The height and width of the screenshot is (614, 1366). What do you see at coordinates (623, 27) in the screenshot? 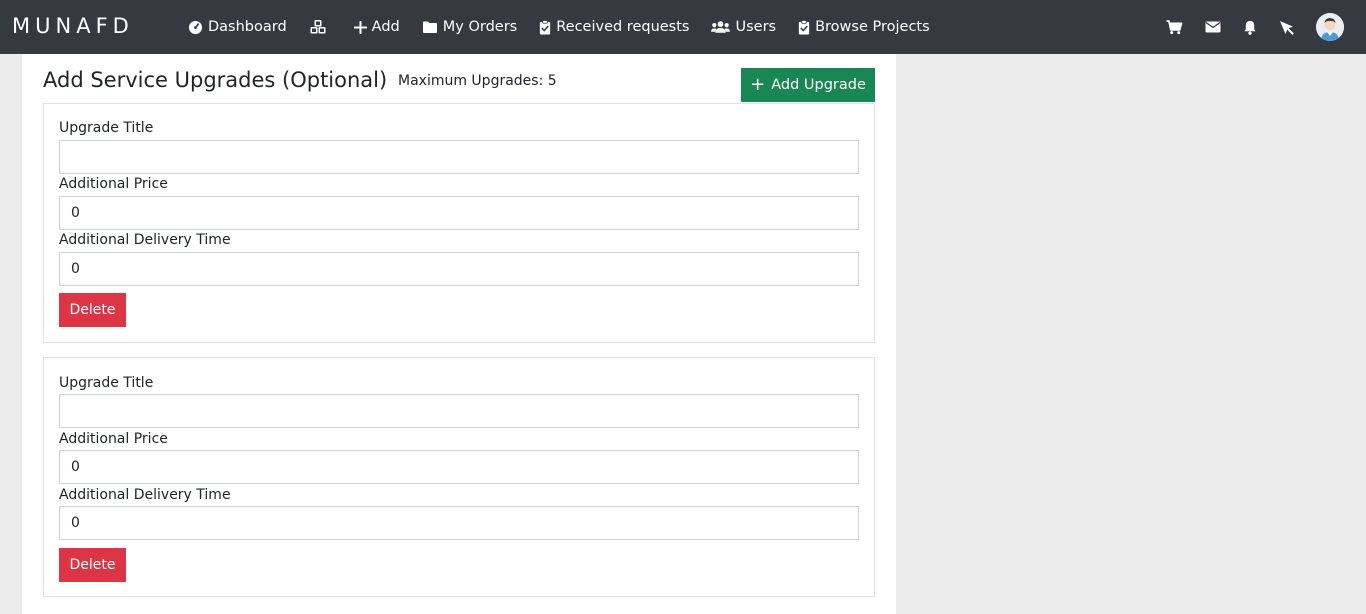
I see `nav-received-requests-label: Received requests` at bounding box center [623, 27].